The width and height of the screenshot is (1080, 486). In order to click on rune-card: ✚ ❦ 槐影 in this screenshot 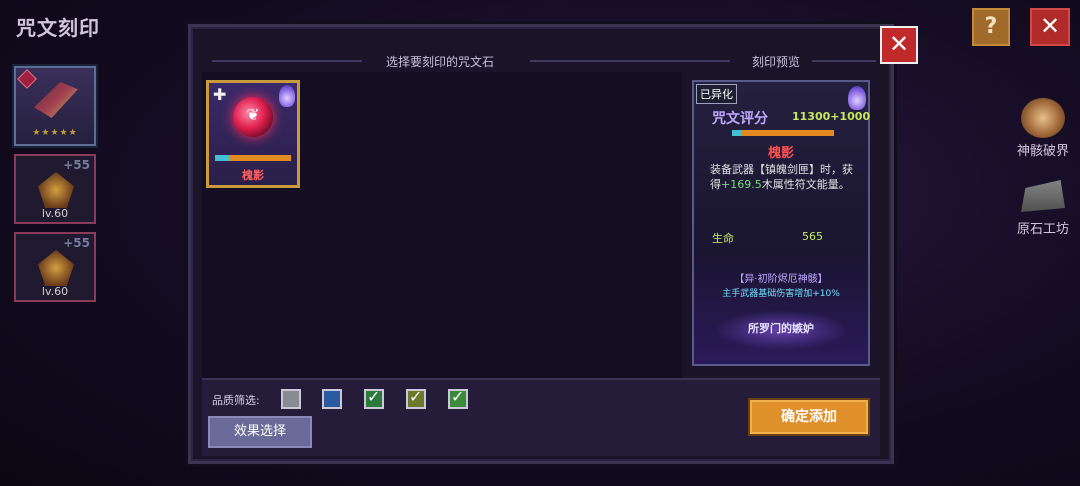, I will do `click(253, 134)`.